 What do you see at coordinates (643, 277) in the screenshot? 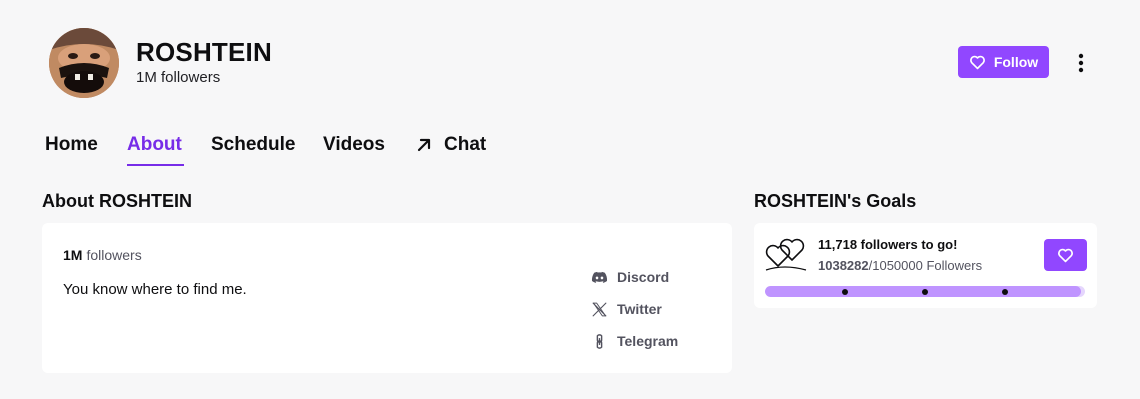
I see `social-link-discord-label: Discord` at bounding box center [643, 277].